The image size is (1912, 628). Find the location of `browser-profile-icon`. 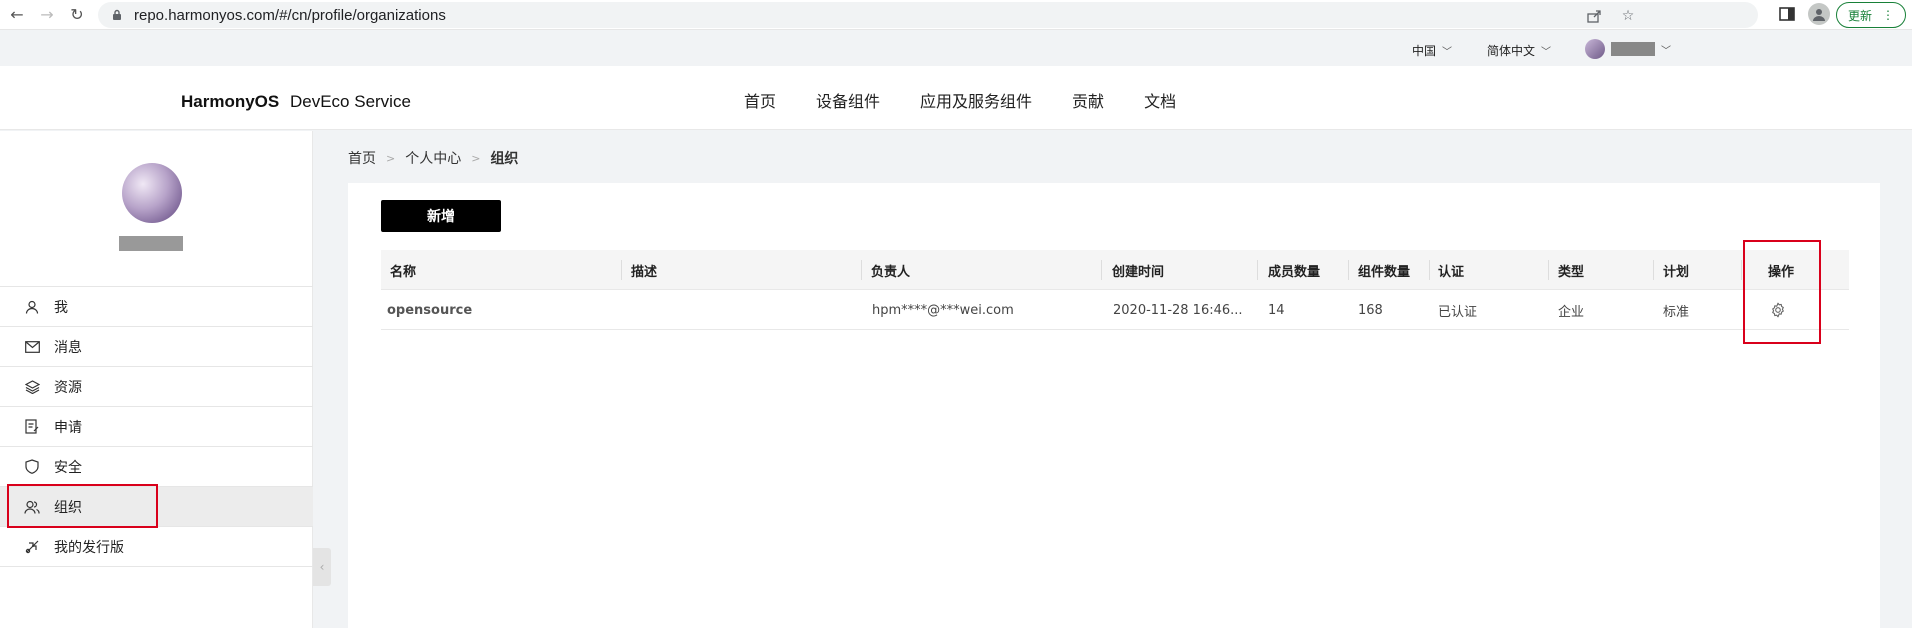

browser-profile-icon is located at coordinates (1819, 14).